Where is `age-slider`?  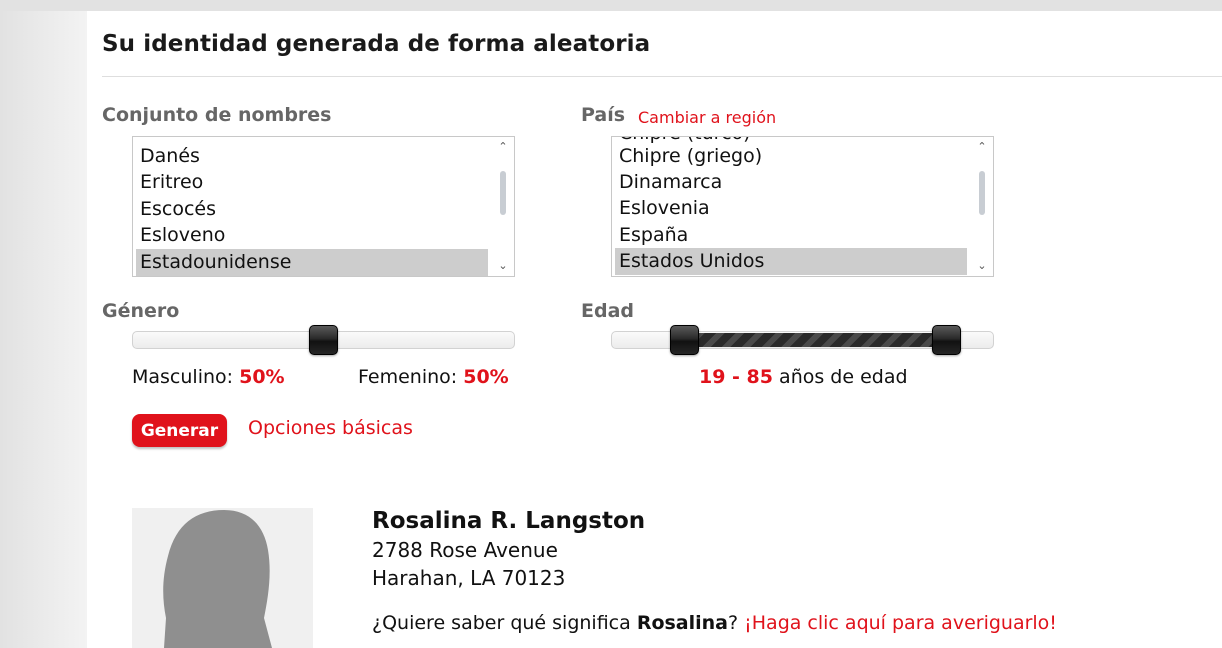 age-slider is located at coordinates (802, 340).